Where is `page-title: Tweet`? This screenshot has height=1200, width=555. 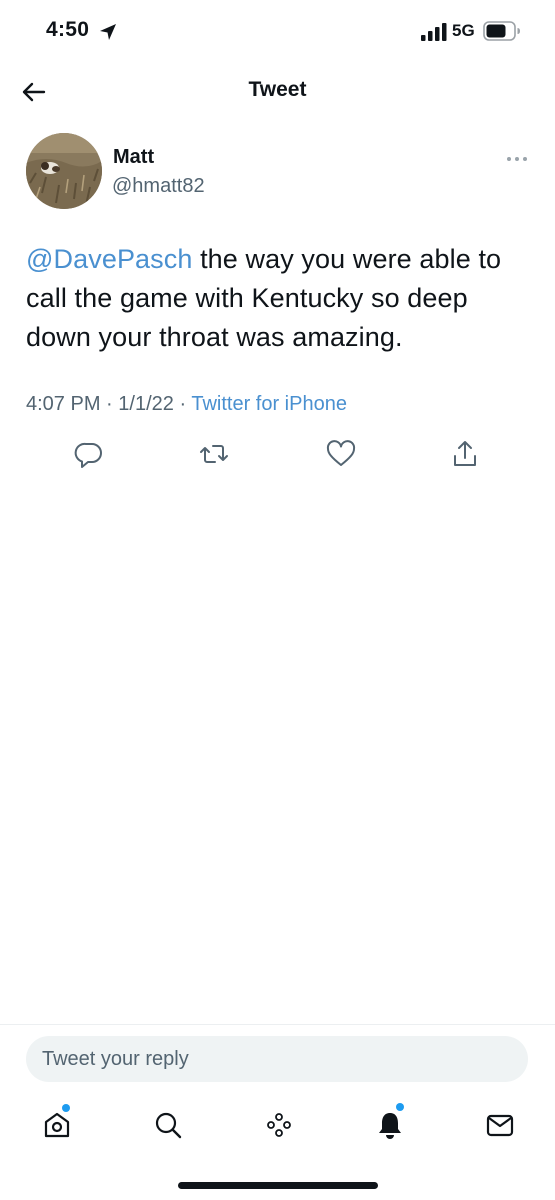 page-title: Tweet is located at coordinates (277, 89).